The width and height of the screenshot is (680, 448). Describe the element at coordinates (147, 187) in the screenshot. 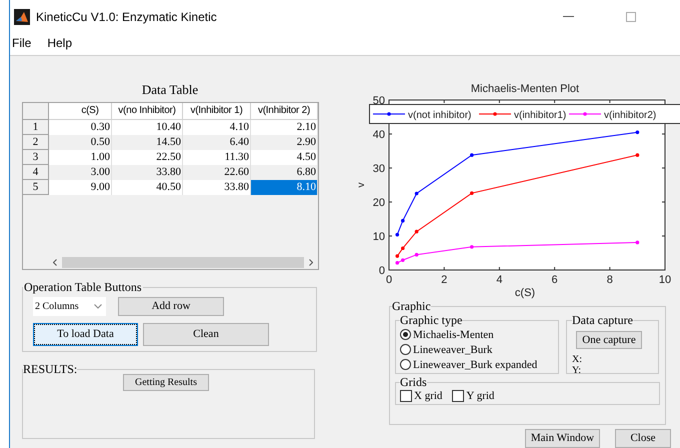

I see `table-cell: 40.50` at that location.